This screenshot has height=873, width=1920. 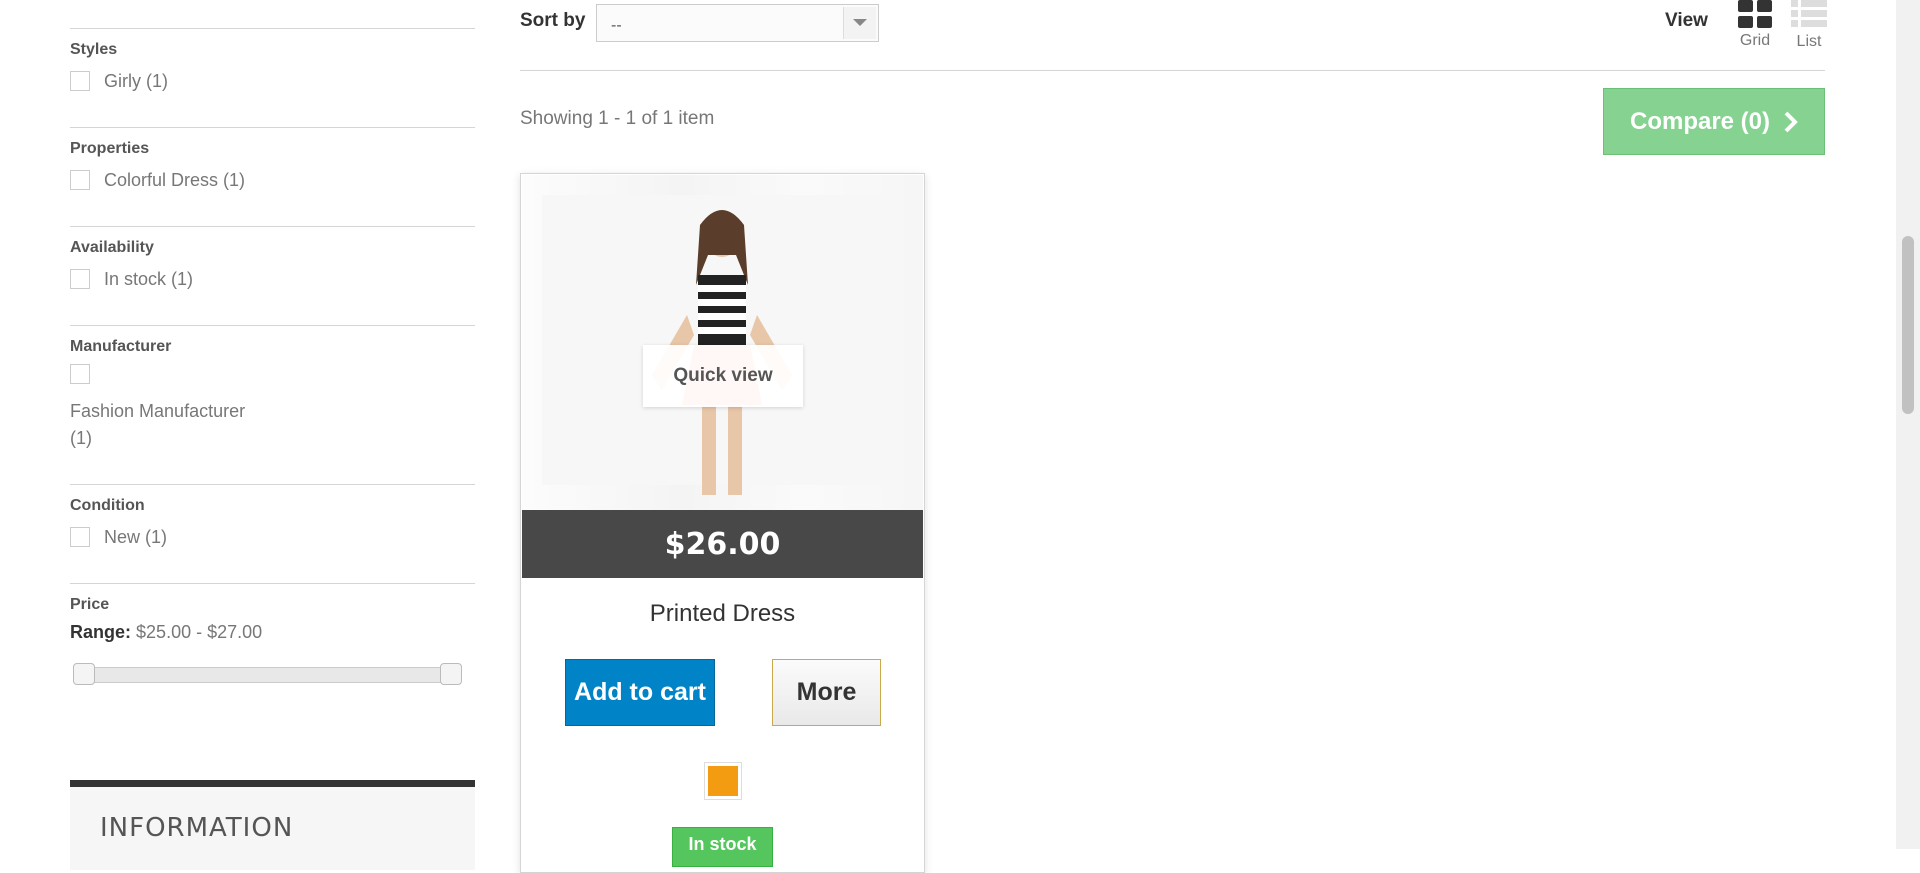 What do you see at coordinates (722, 847) in the screenshot?
I see `stock-badge: In stock` at bounding box center [722, 847].